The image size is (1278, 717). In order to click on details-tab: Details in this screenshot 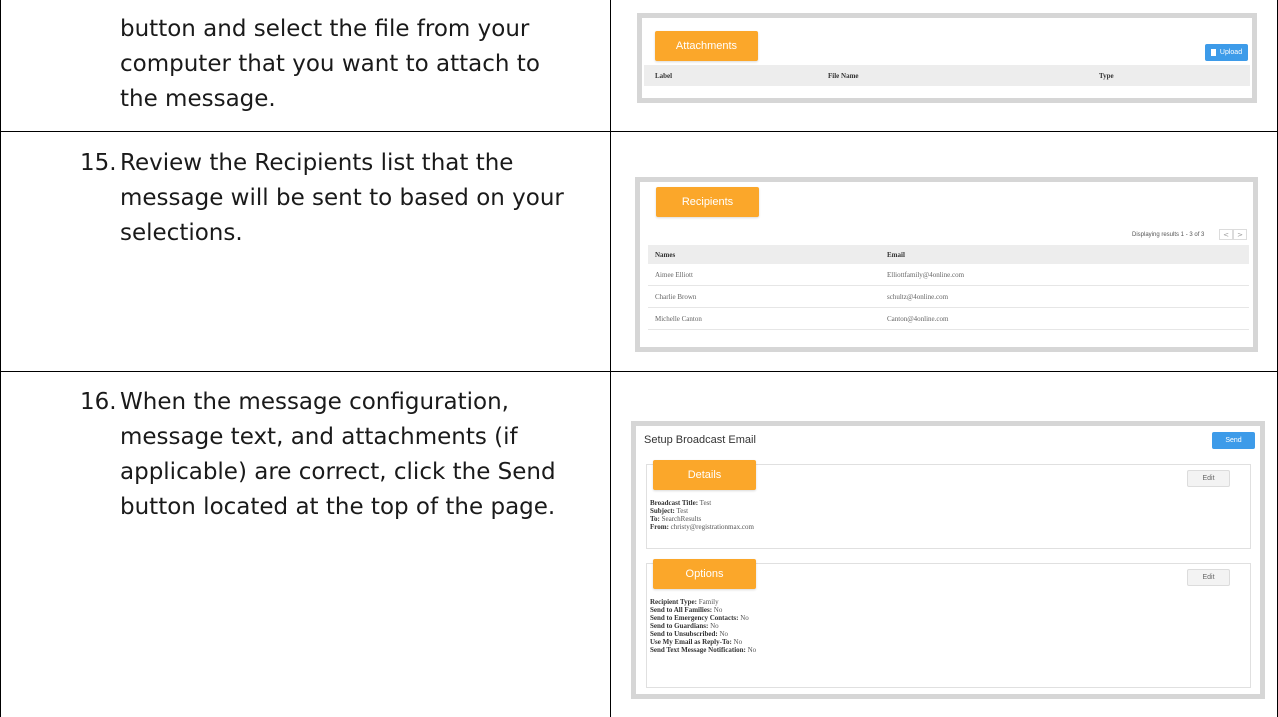, I will do `click(704, 475)`.